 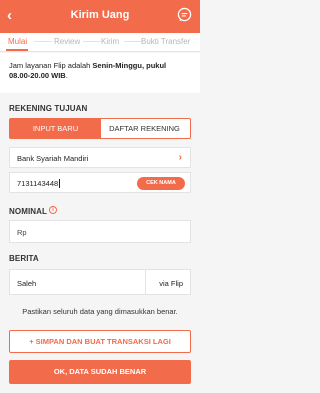 What do you see at coordinates (184, 14) in the screenshot?
I see `chat-bubble-icon` at bounding box center [184, 14].